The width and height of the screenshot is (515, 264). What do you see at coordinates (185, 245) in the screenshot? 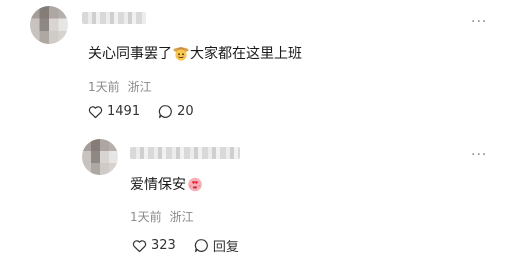
I see `comment-actions: 323 回复` at bounding box center [185, 245].